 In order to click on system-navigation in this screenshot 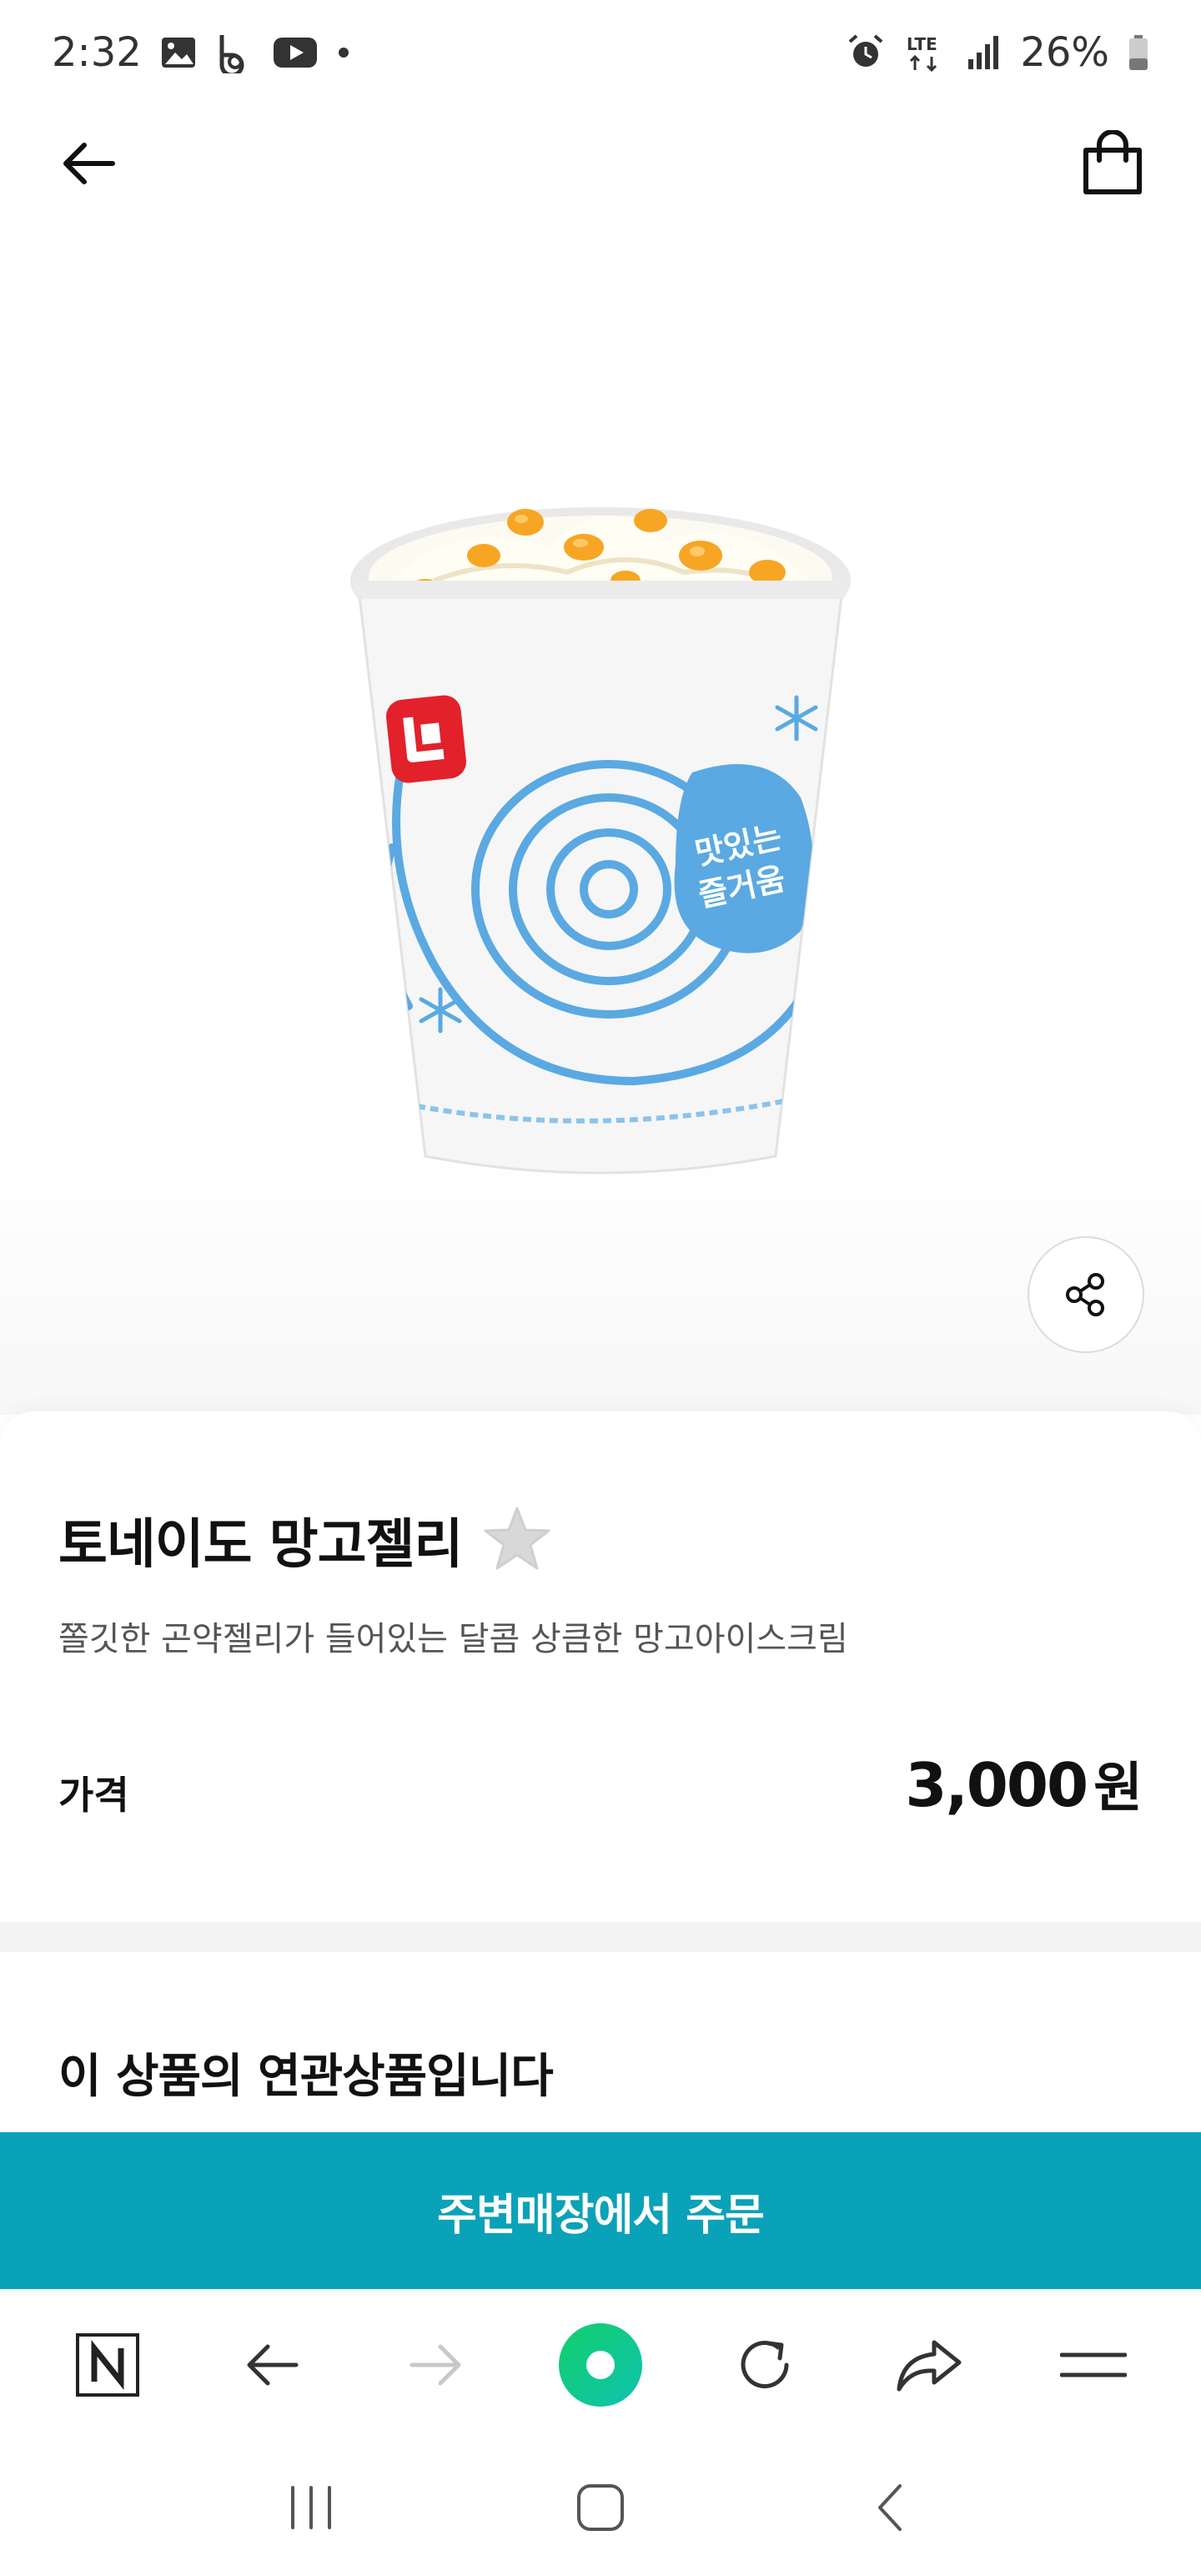, I will do `click(601, 2507)`.